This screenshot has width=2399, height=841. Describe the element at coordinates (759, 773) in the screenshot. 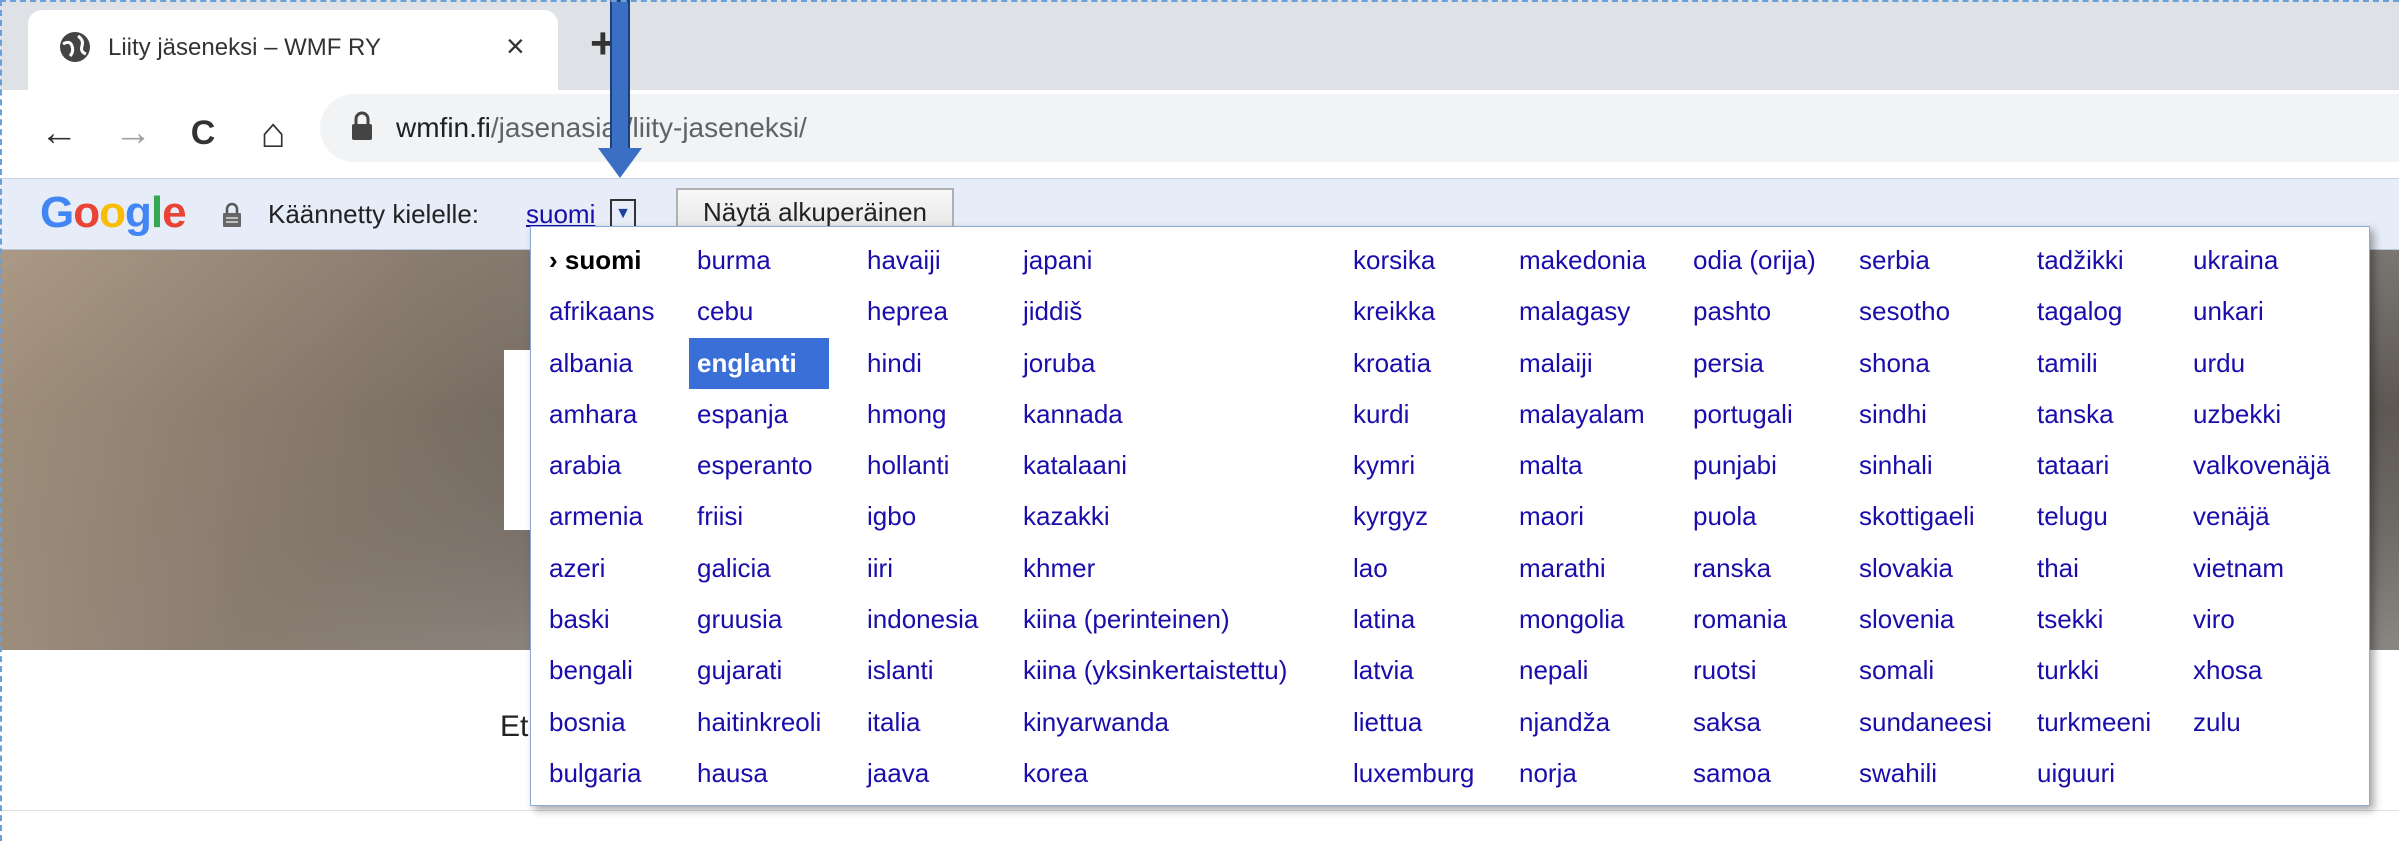

I see `language-option: hausa` at that location.